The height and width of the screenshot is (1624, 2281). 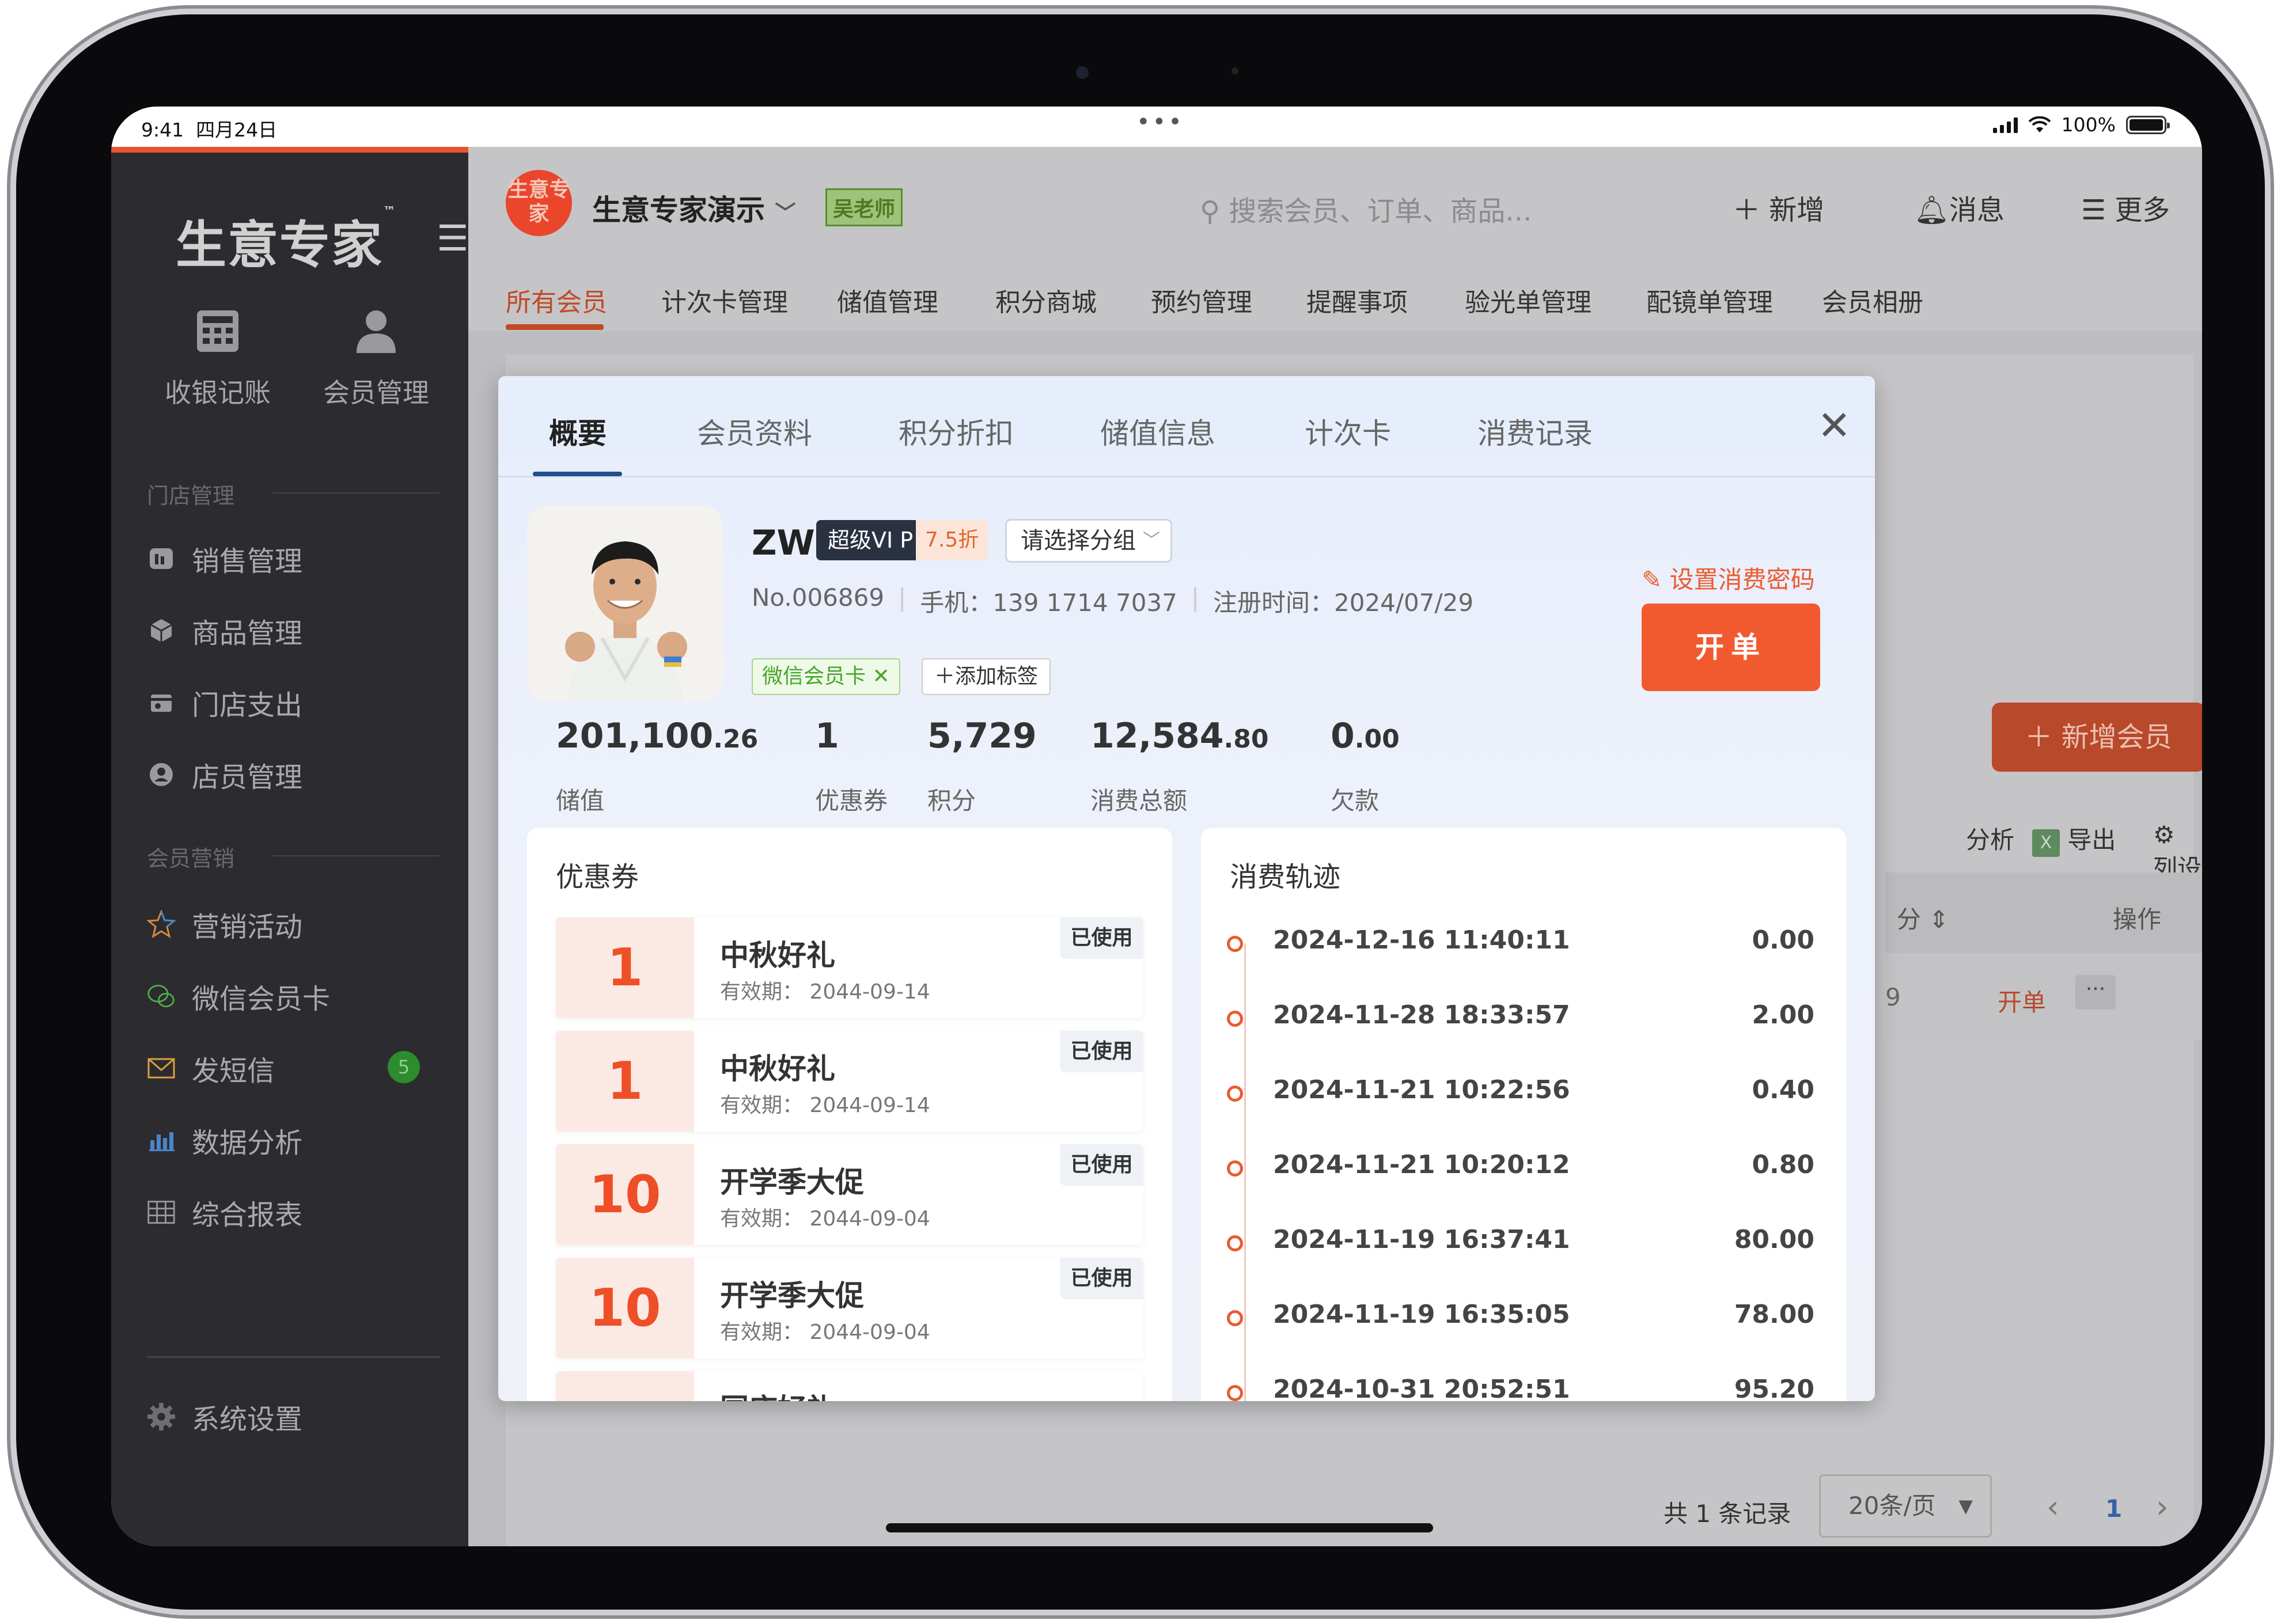 What do you see at coordinates (1285, 877) in the screenshot?
I see `trail-title: 消费轨迹` at bounding box center [1285, 877].